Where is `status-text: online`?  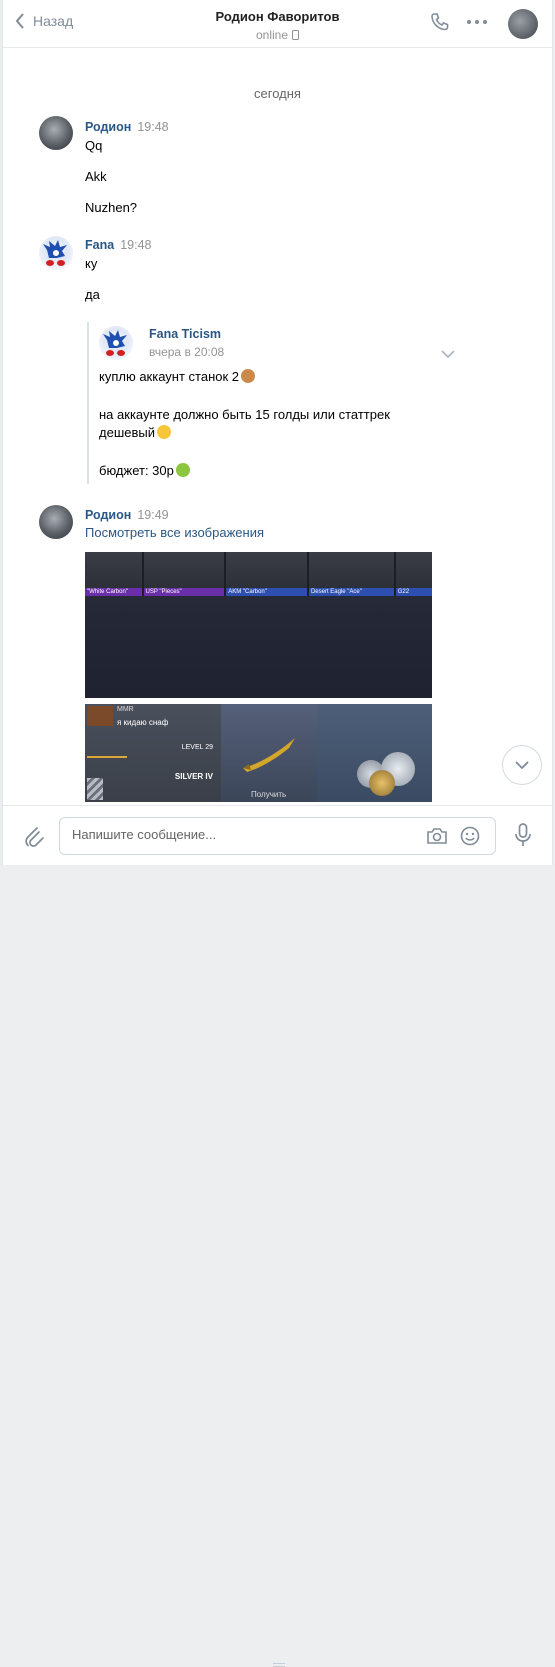 status-text: online is located at coordinates (272, 35).